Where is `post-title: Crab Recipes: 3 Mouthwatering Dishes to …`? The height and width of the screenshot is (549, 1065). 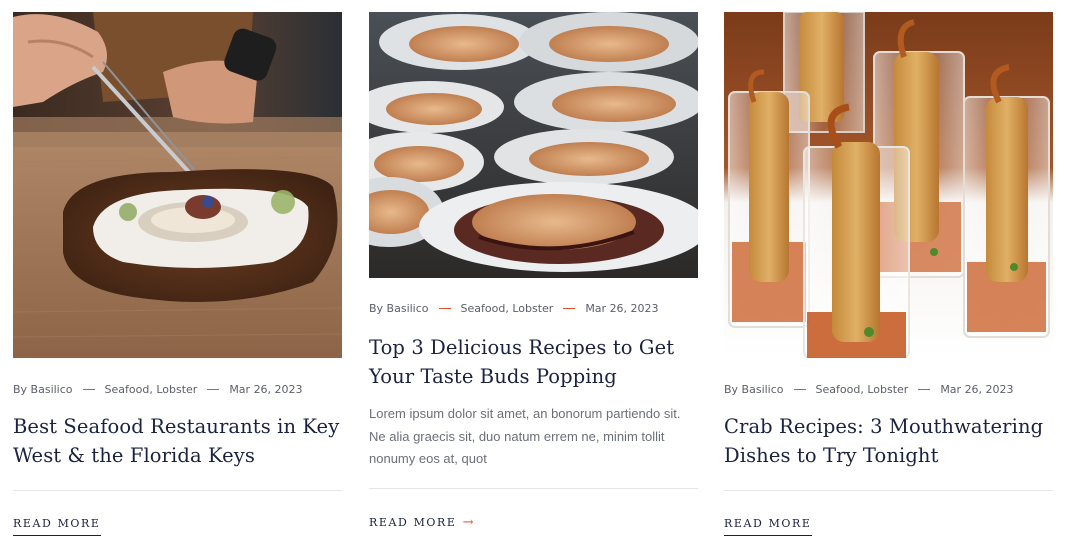 post-title: Crab Recipes: 3 Mouthwatering Dishes to … is located at coordinates (888, 441).